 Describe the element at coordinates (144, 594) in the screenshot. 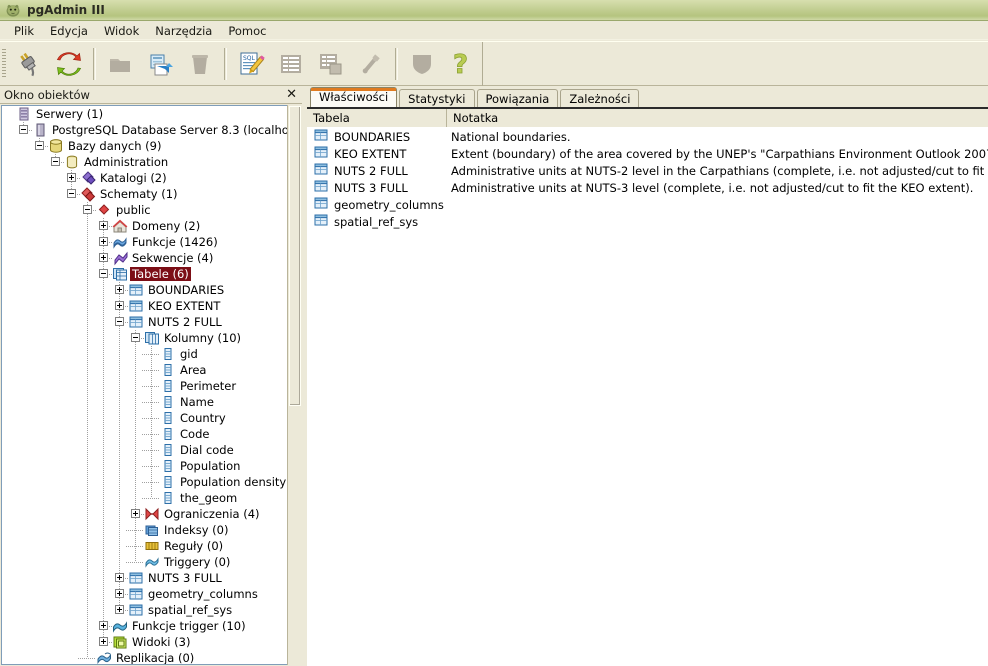

I see `tree-item: geometry_columns` at that location.